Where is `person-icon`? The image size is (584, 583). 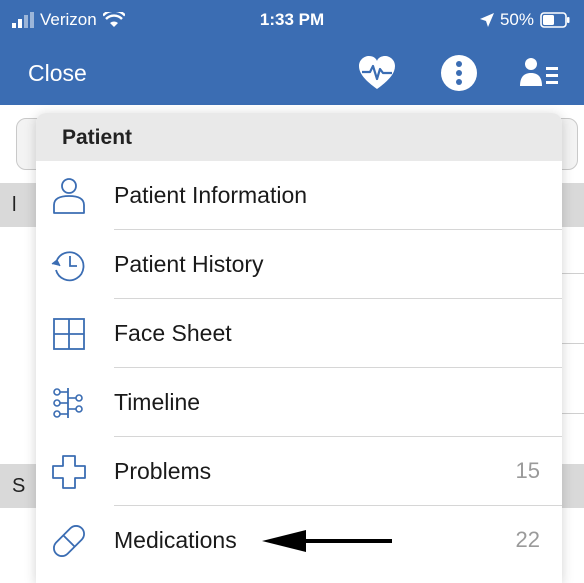
person-icon is located at coordinates (69, 196).